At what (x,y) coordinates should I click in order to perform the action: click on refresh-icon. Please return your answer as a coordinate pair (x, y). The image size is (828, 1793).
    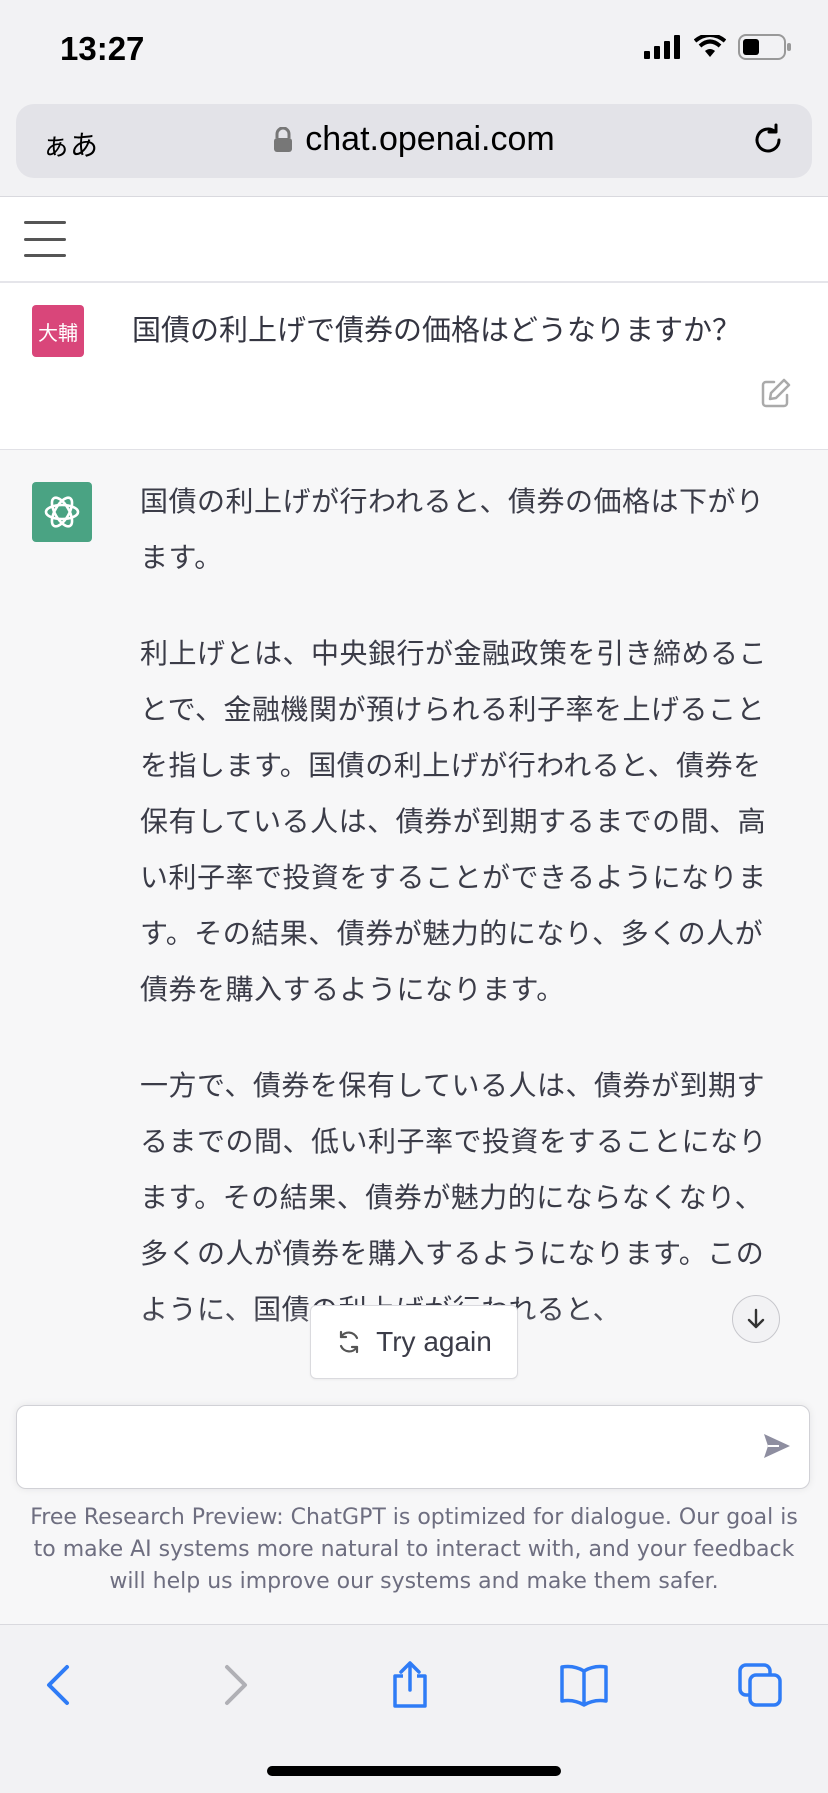
    Looking at the image, I should click on (349, 1342).